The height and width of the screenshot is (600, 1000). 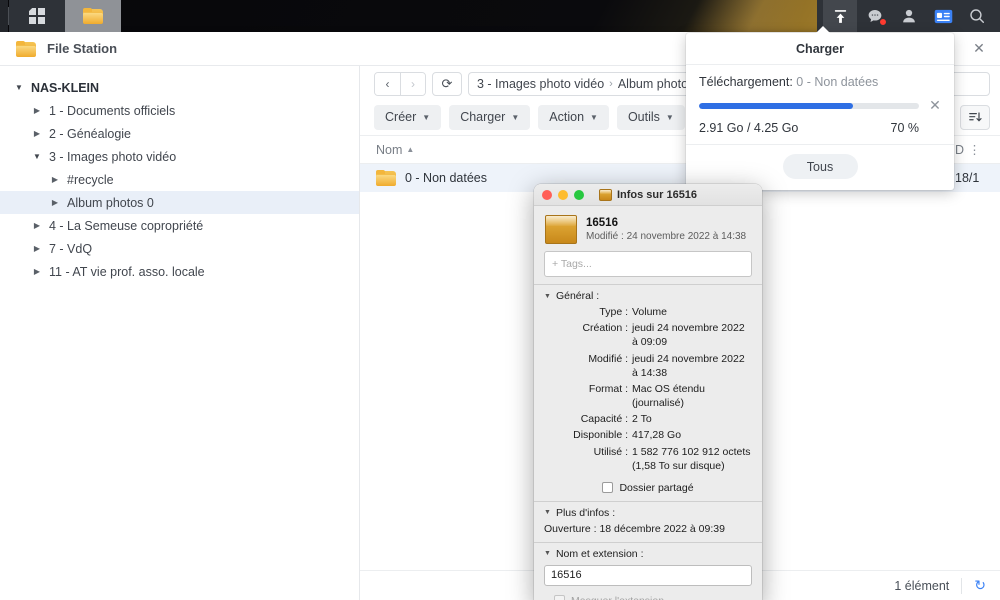 What do you see at coordinates (389, 149) in the screenshot?
I see `column-header-name-label: Nom` at bounding box center [389, 149].